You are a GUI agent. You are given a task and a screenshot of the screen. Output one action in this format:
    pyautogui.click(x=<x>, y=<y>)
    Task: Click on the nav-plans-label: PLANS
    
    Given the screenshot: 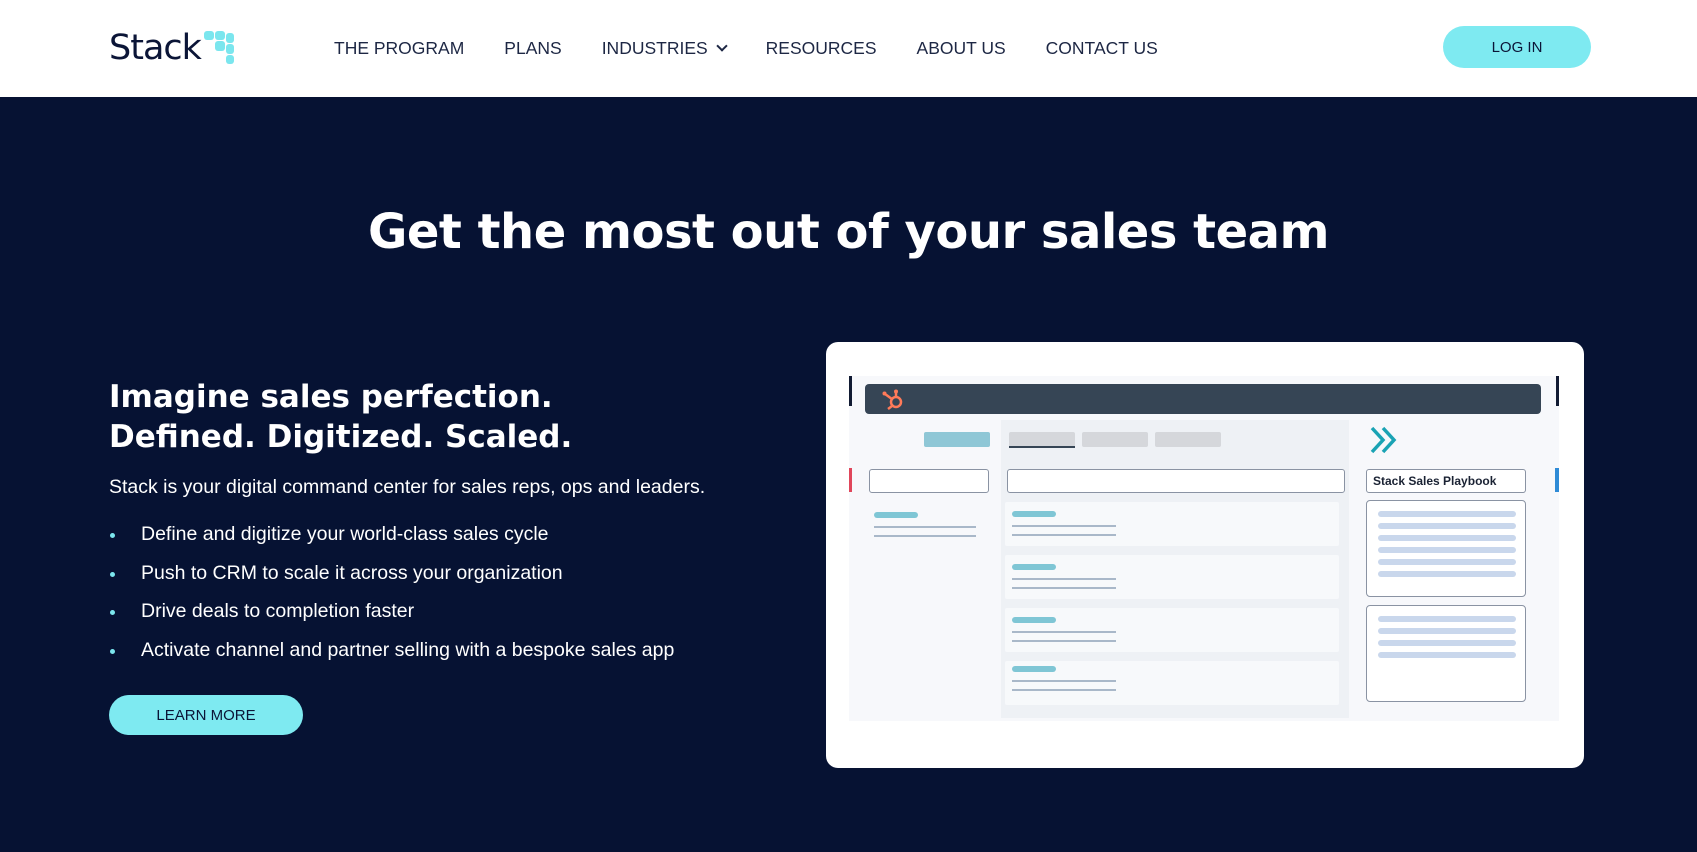 What is the action you would take?
    pyautogui.click(x=533, y=48)
    